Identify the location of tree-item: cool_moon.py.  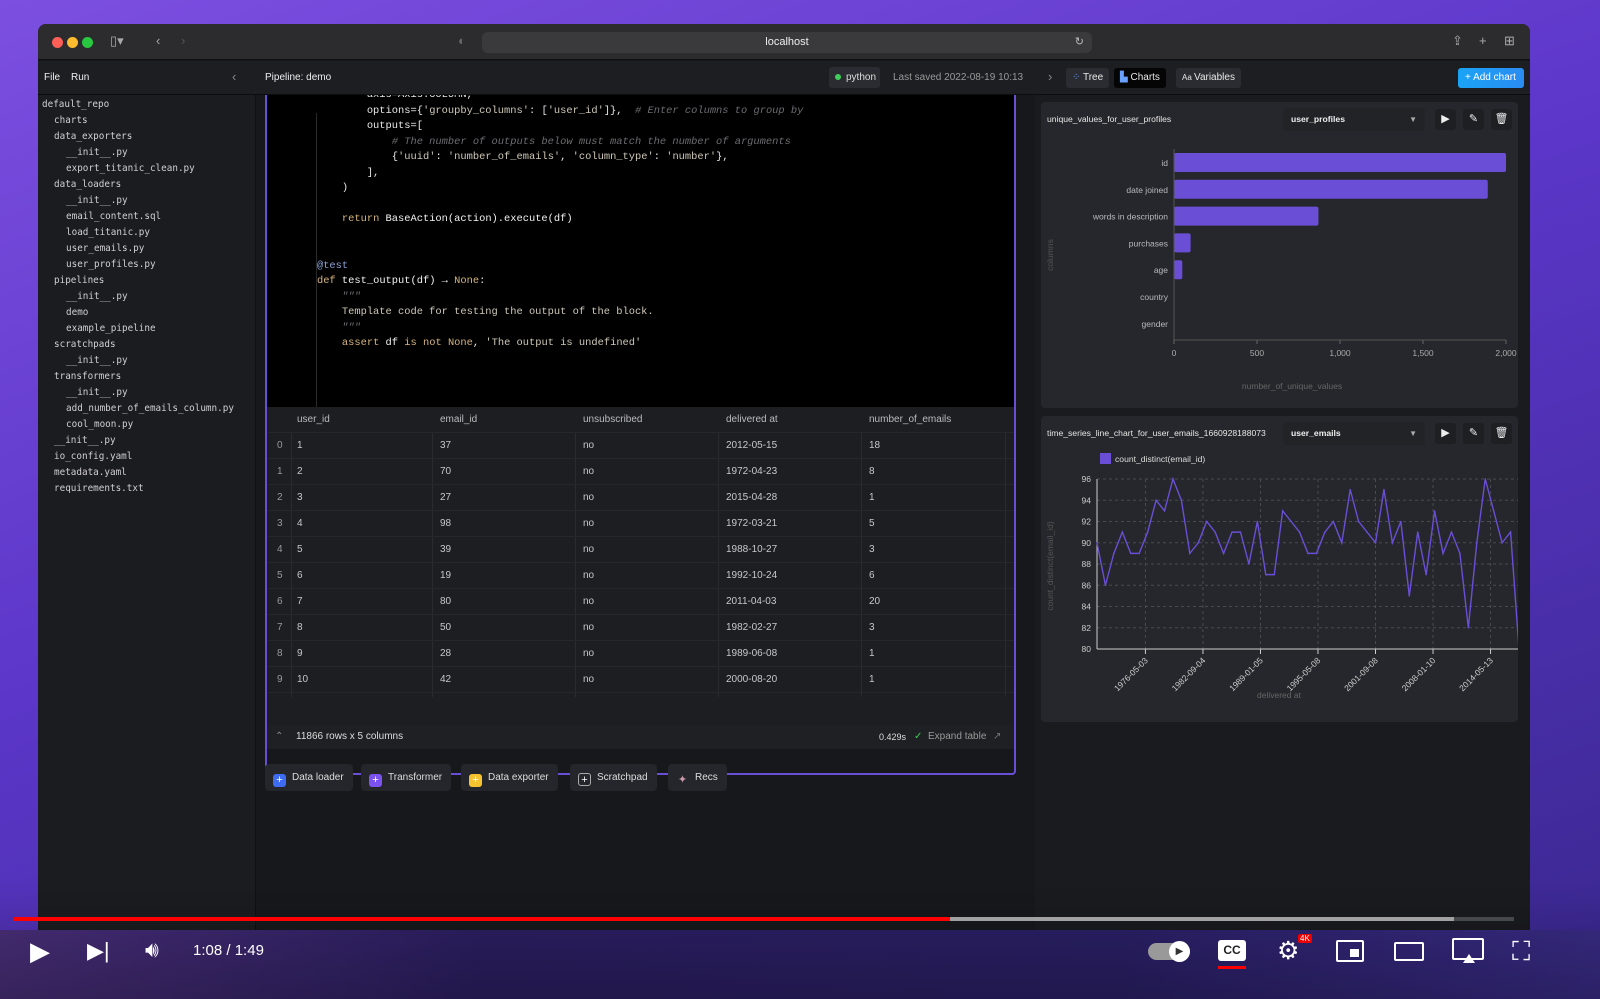
(99, 424).